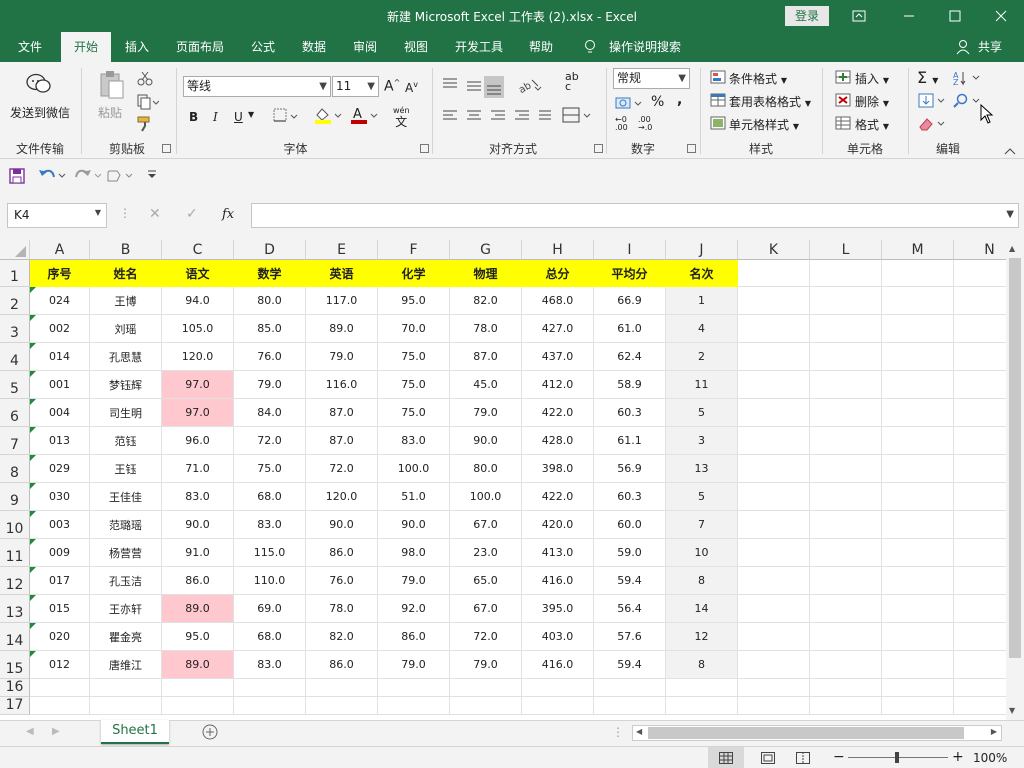 The height and width of the screenshot is (768, 1024). I want to click on cell-n3, so click(980, 329).